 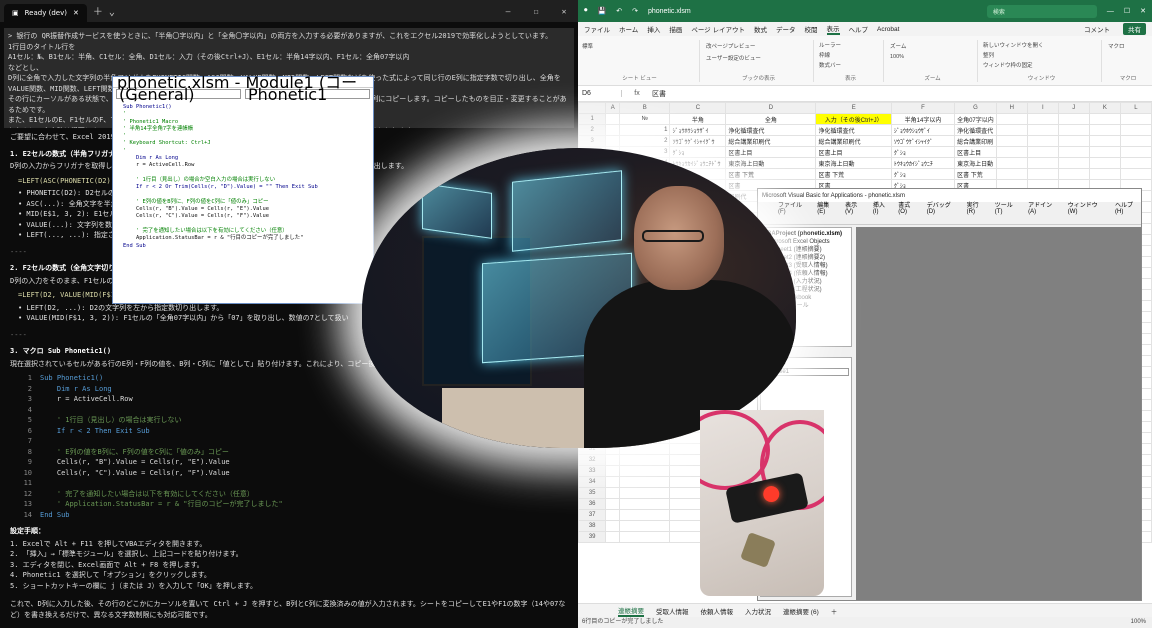 What do you see at coordinates (923, 174) in the screenshot?
I see `cell: ｸﾞｼｮ` at bounding box center [923, 174].